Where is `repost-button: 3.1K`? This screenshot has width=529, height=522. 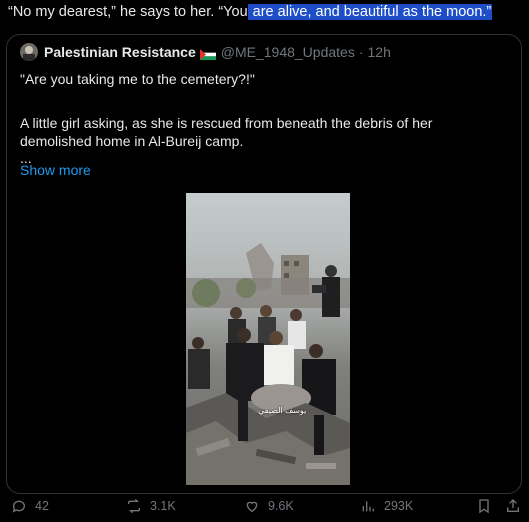
repost-button: 3.1K is located at coordinates (151, 506).